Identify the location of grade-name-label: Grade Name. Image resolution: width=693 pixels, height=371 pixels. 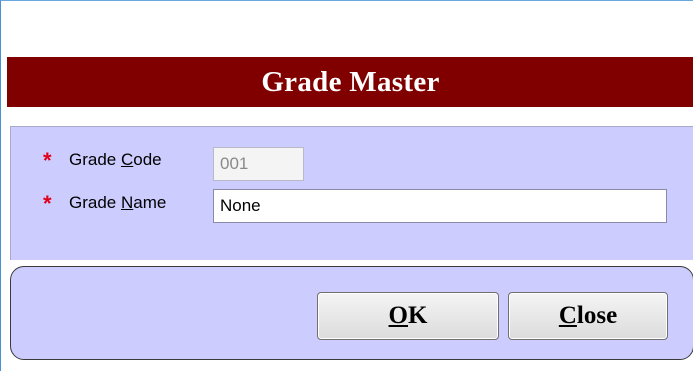
(118, 202).